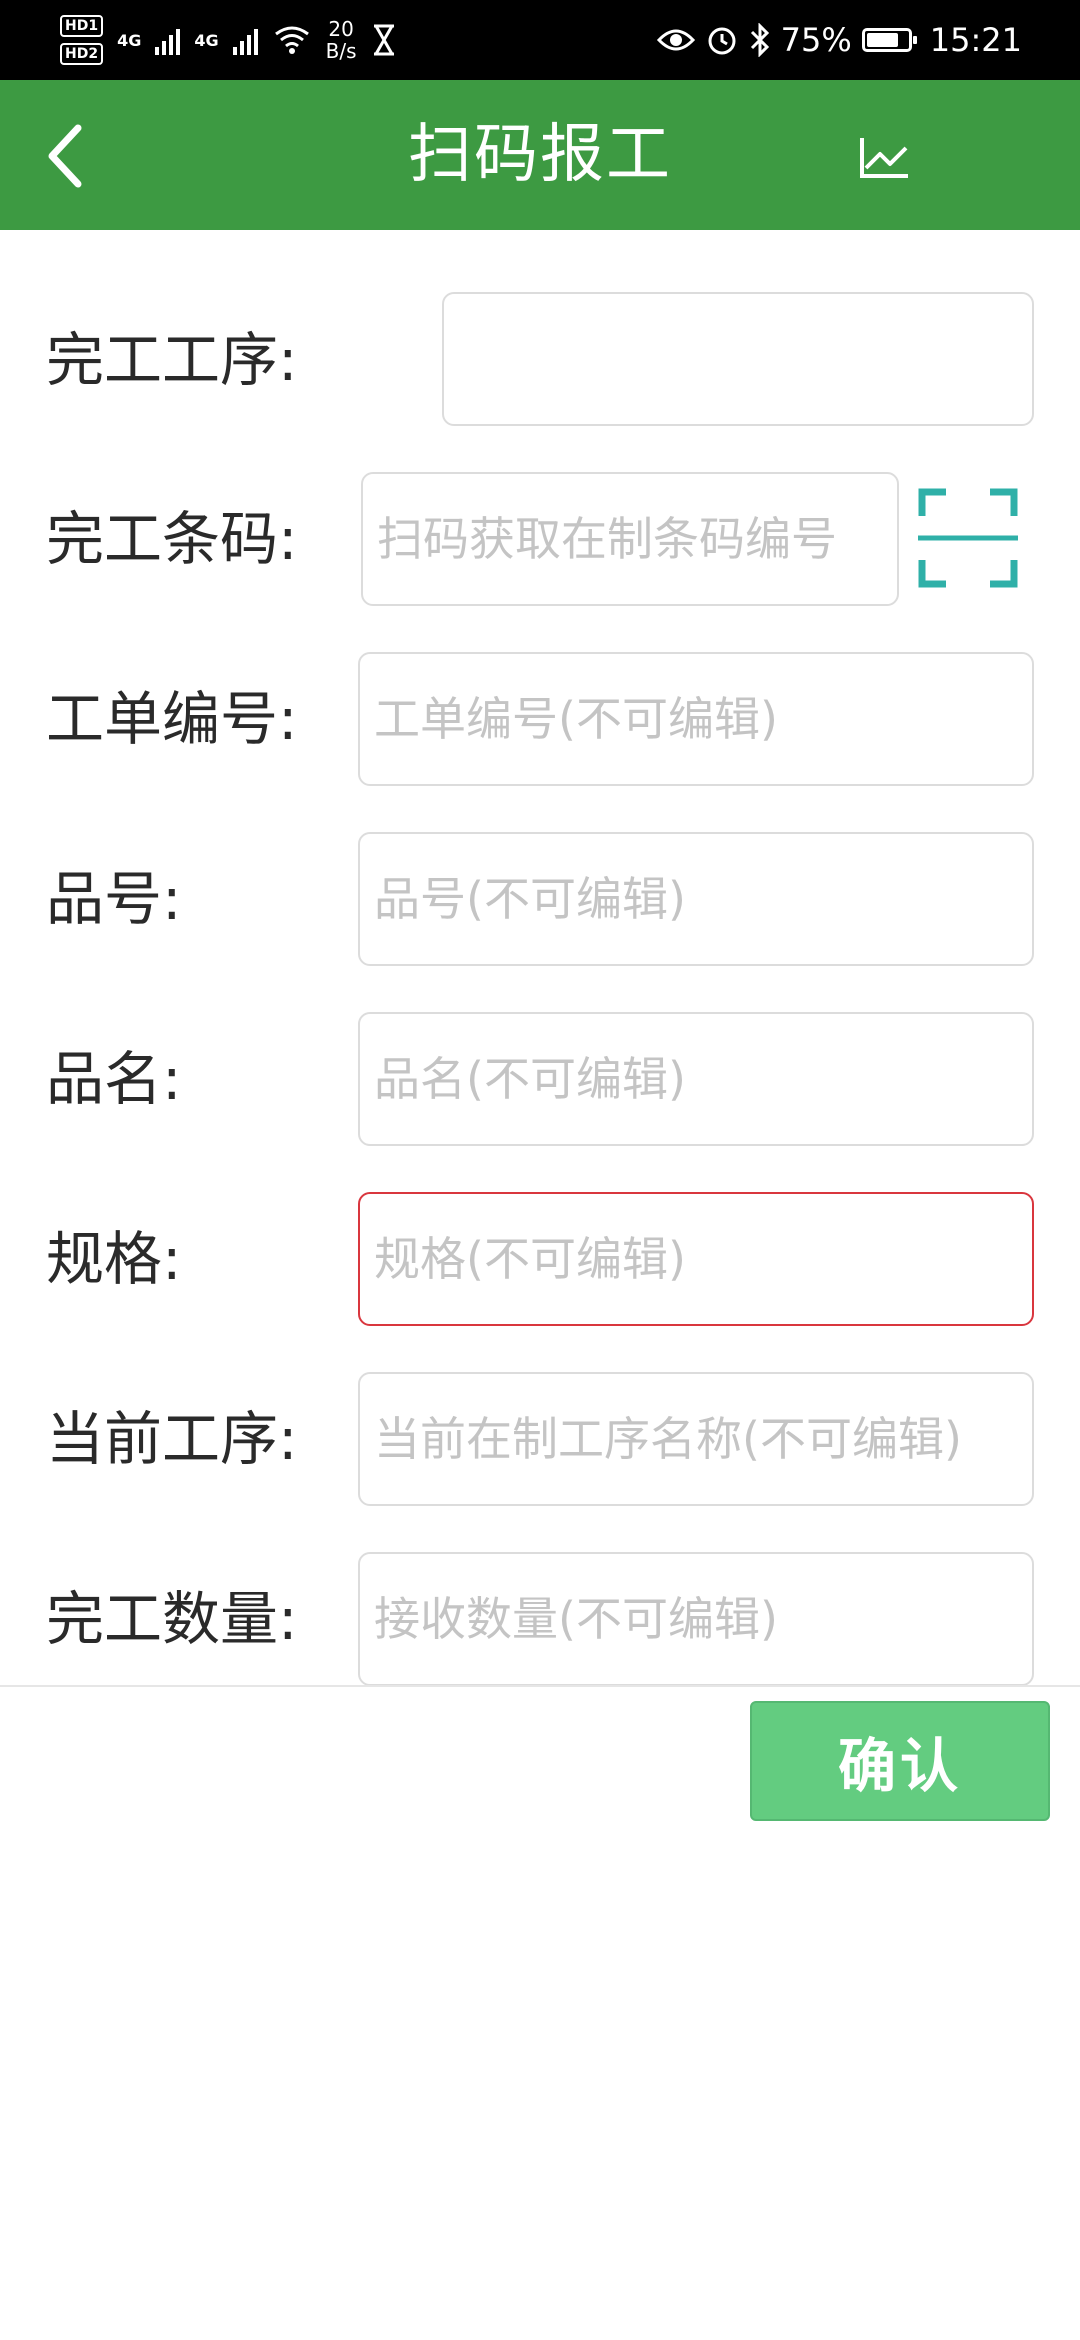  I want to click on network-type-1: 4G, so click(129, 40).